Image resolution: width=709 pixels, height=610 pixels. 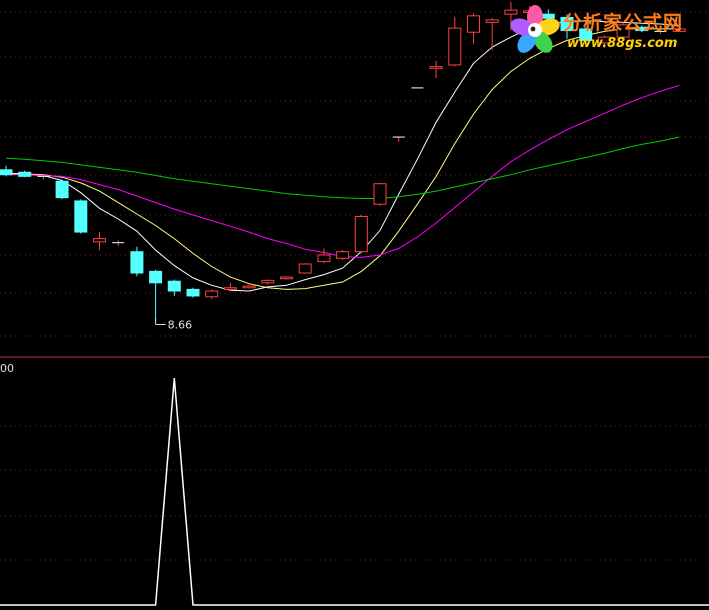 I want to click on watermark-logo: 分析家公式网 www.88gs.com, so click(x=605, y=30).